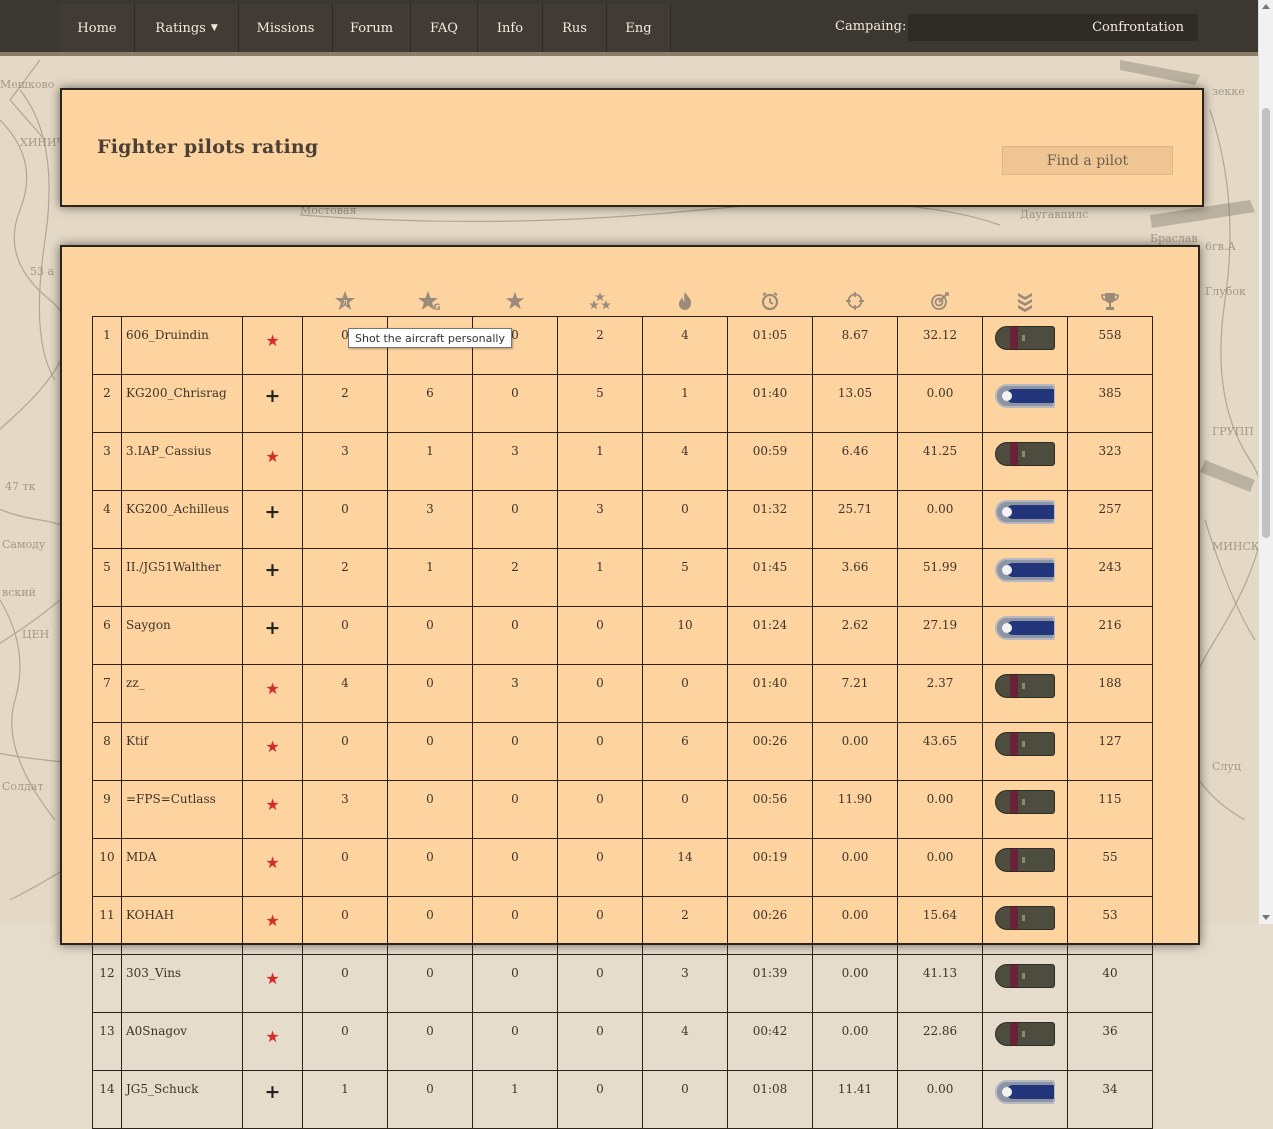 The height and width of the screenshot is (1129, 1273). What do you see at coordinates (854, 301) in the screenshot?
I see `crosshair-icon` at bounding box center [854, 301].